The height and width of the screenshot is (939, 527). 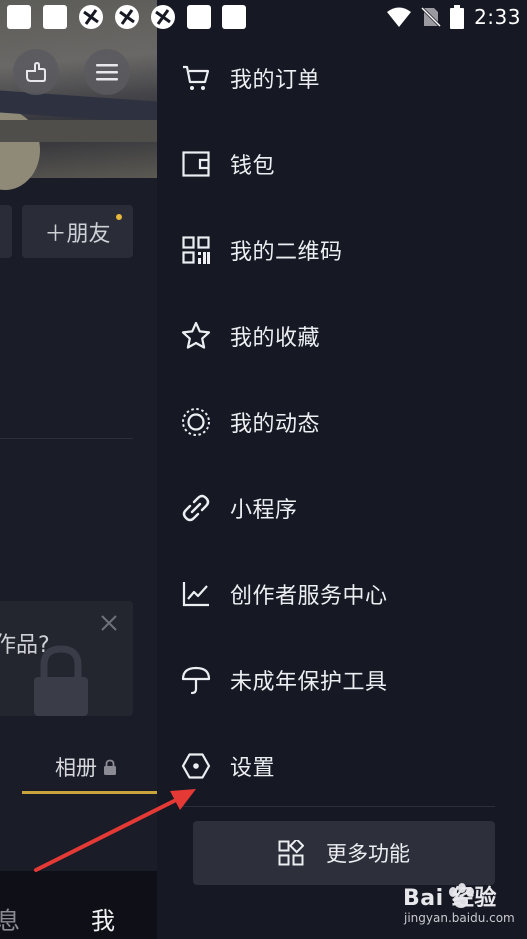 I want to click on menu-item-label: 我的收藏, so click(x=275, y=338).